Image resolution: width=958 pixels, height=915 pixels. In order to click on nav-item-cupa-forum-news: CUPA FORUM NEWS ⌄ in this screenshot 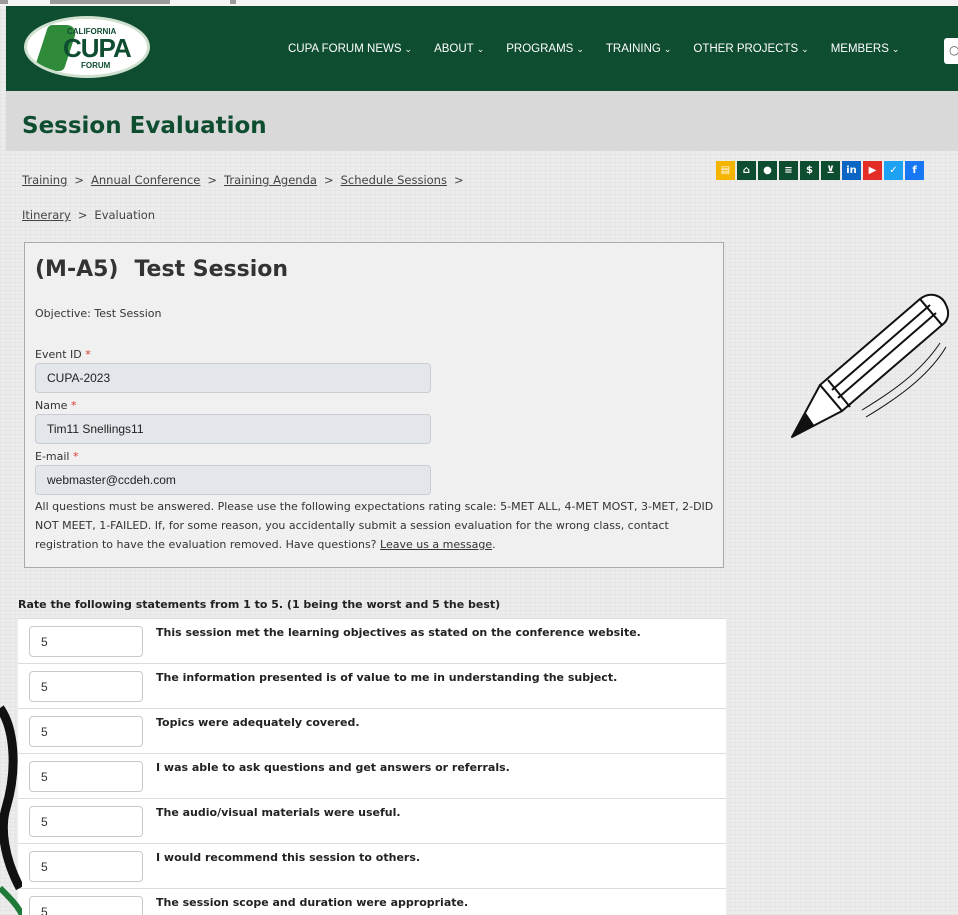, I will do `click(350, 49)`.